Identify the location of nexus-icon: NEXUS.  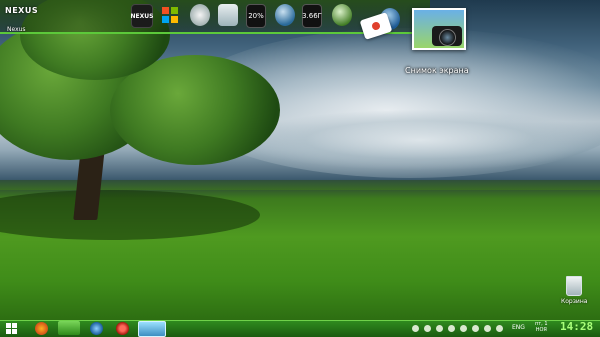
(142, 16).